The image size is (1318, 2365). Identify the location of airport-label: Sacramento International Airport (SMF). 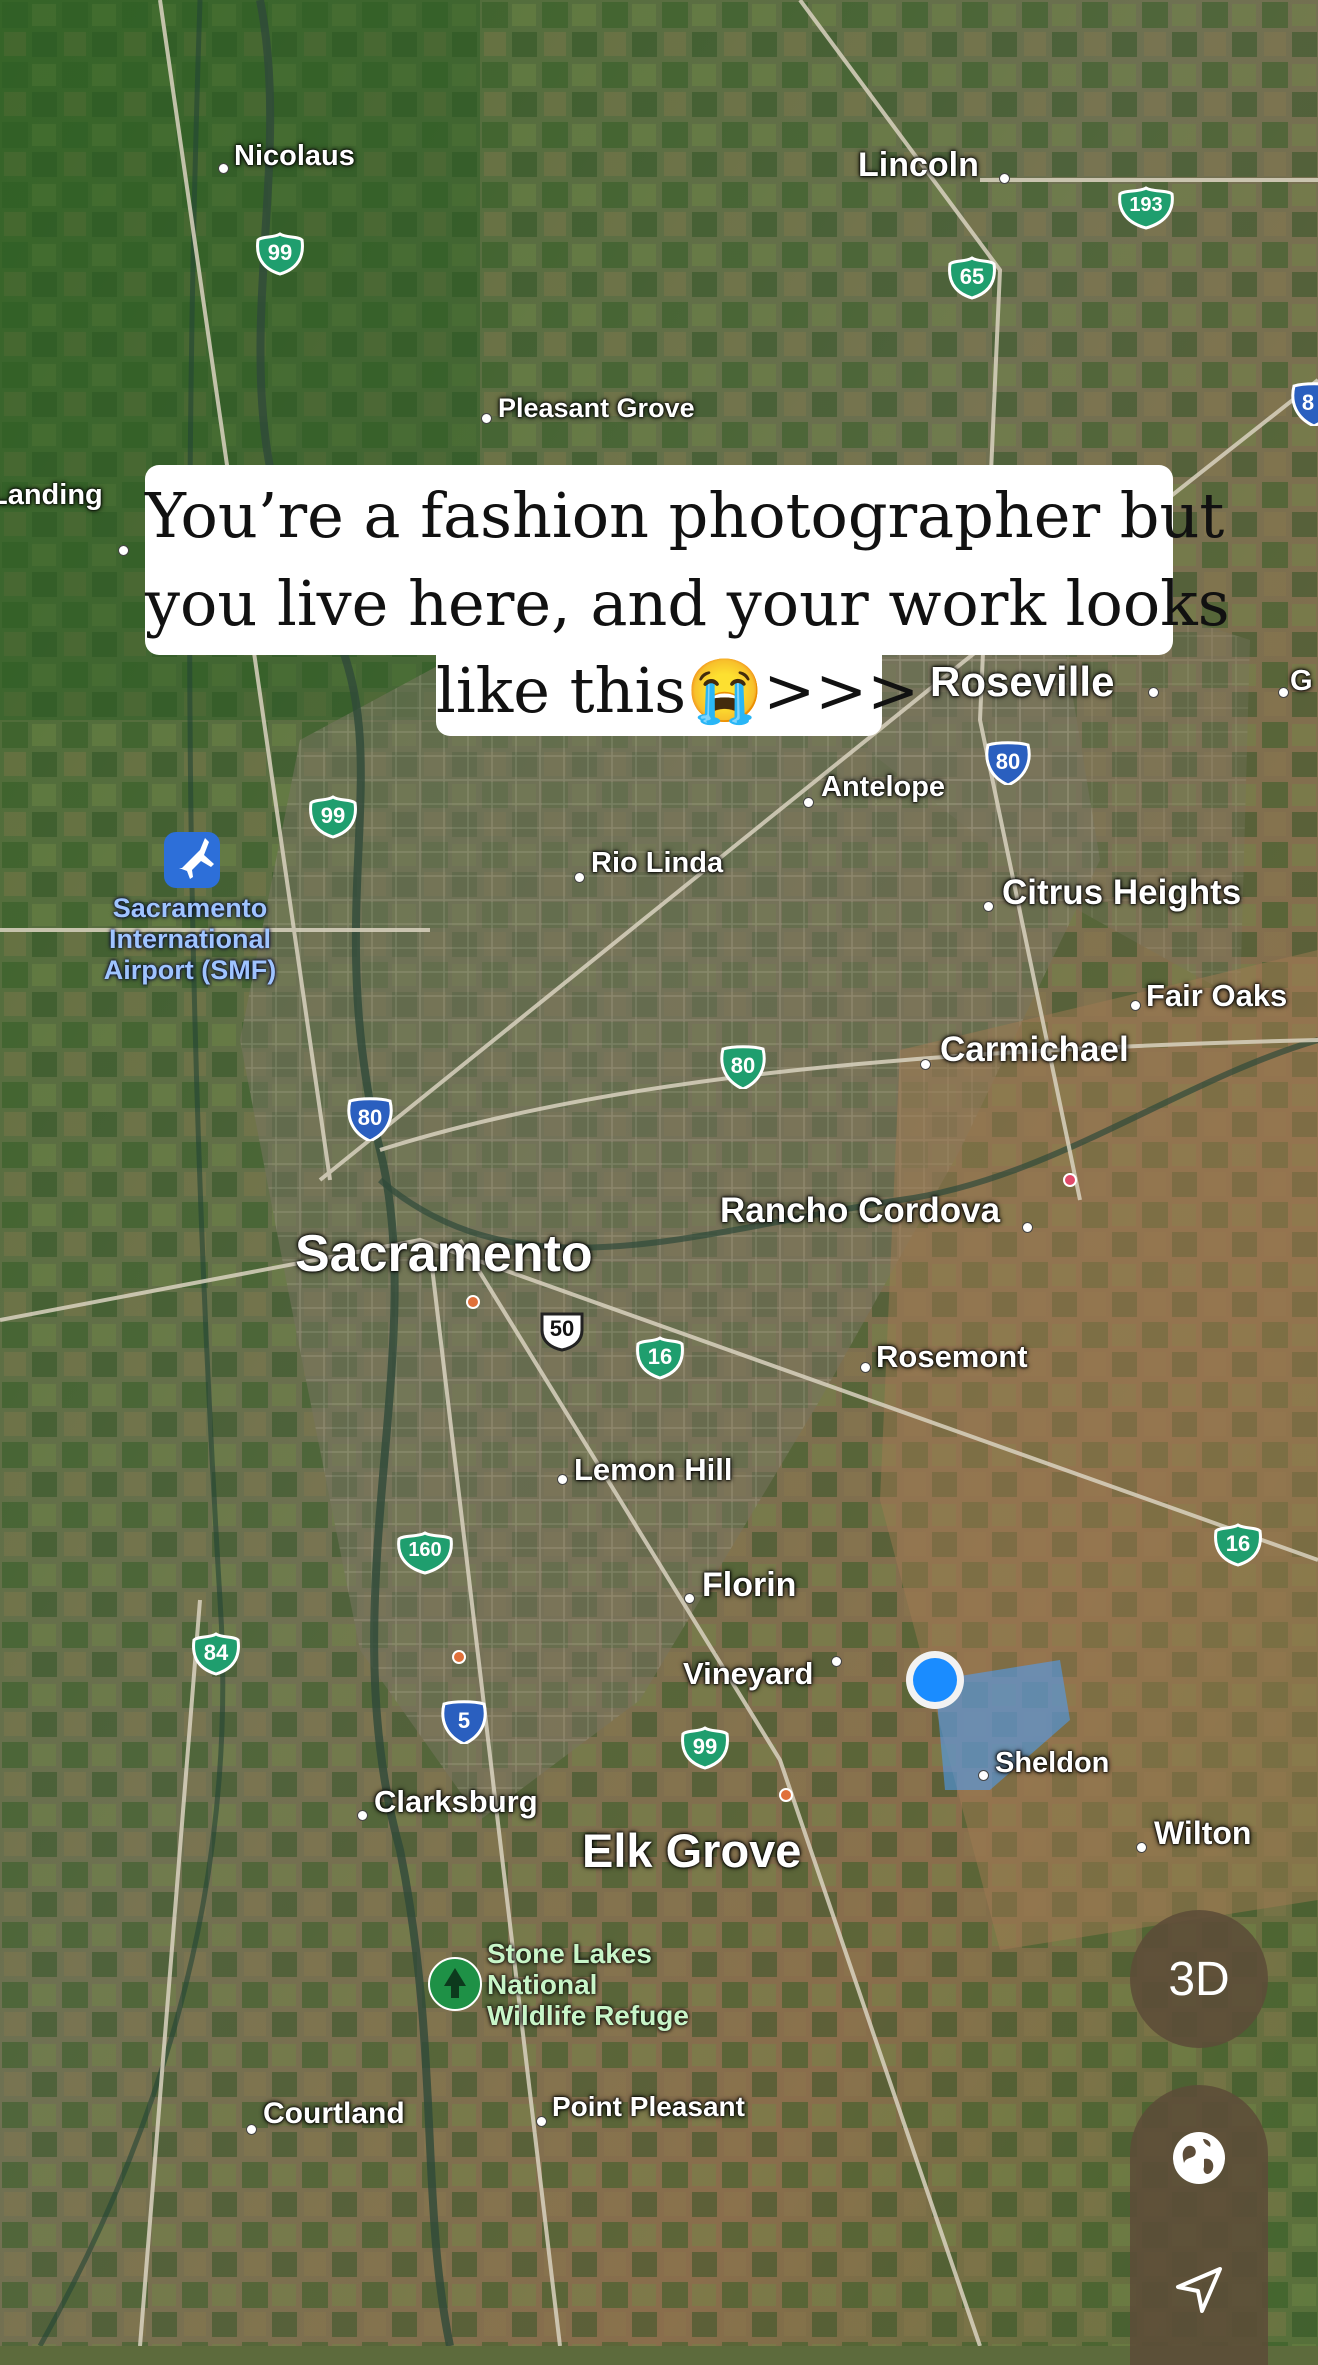
(190, 939).